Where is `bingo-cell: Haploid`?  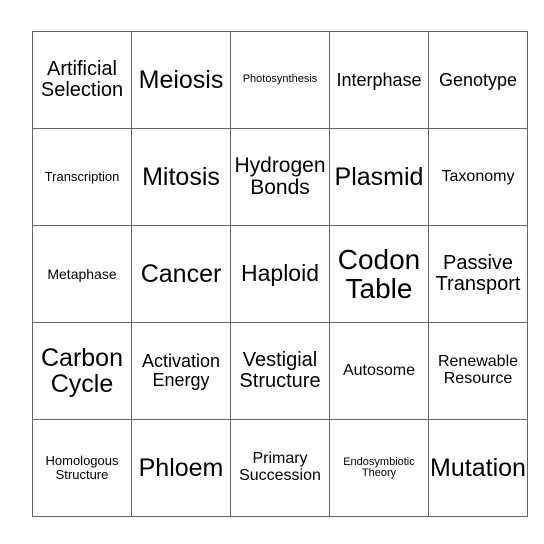
bingo-cell: Haploid is located at coordinates (280, 274).